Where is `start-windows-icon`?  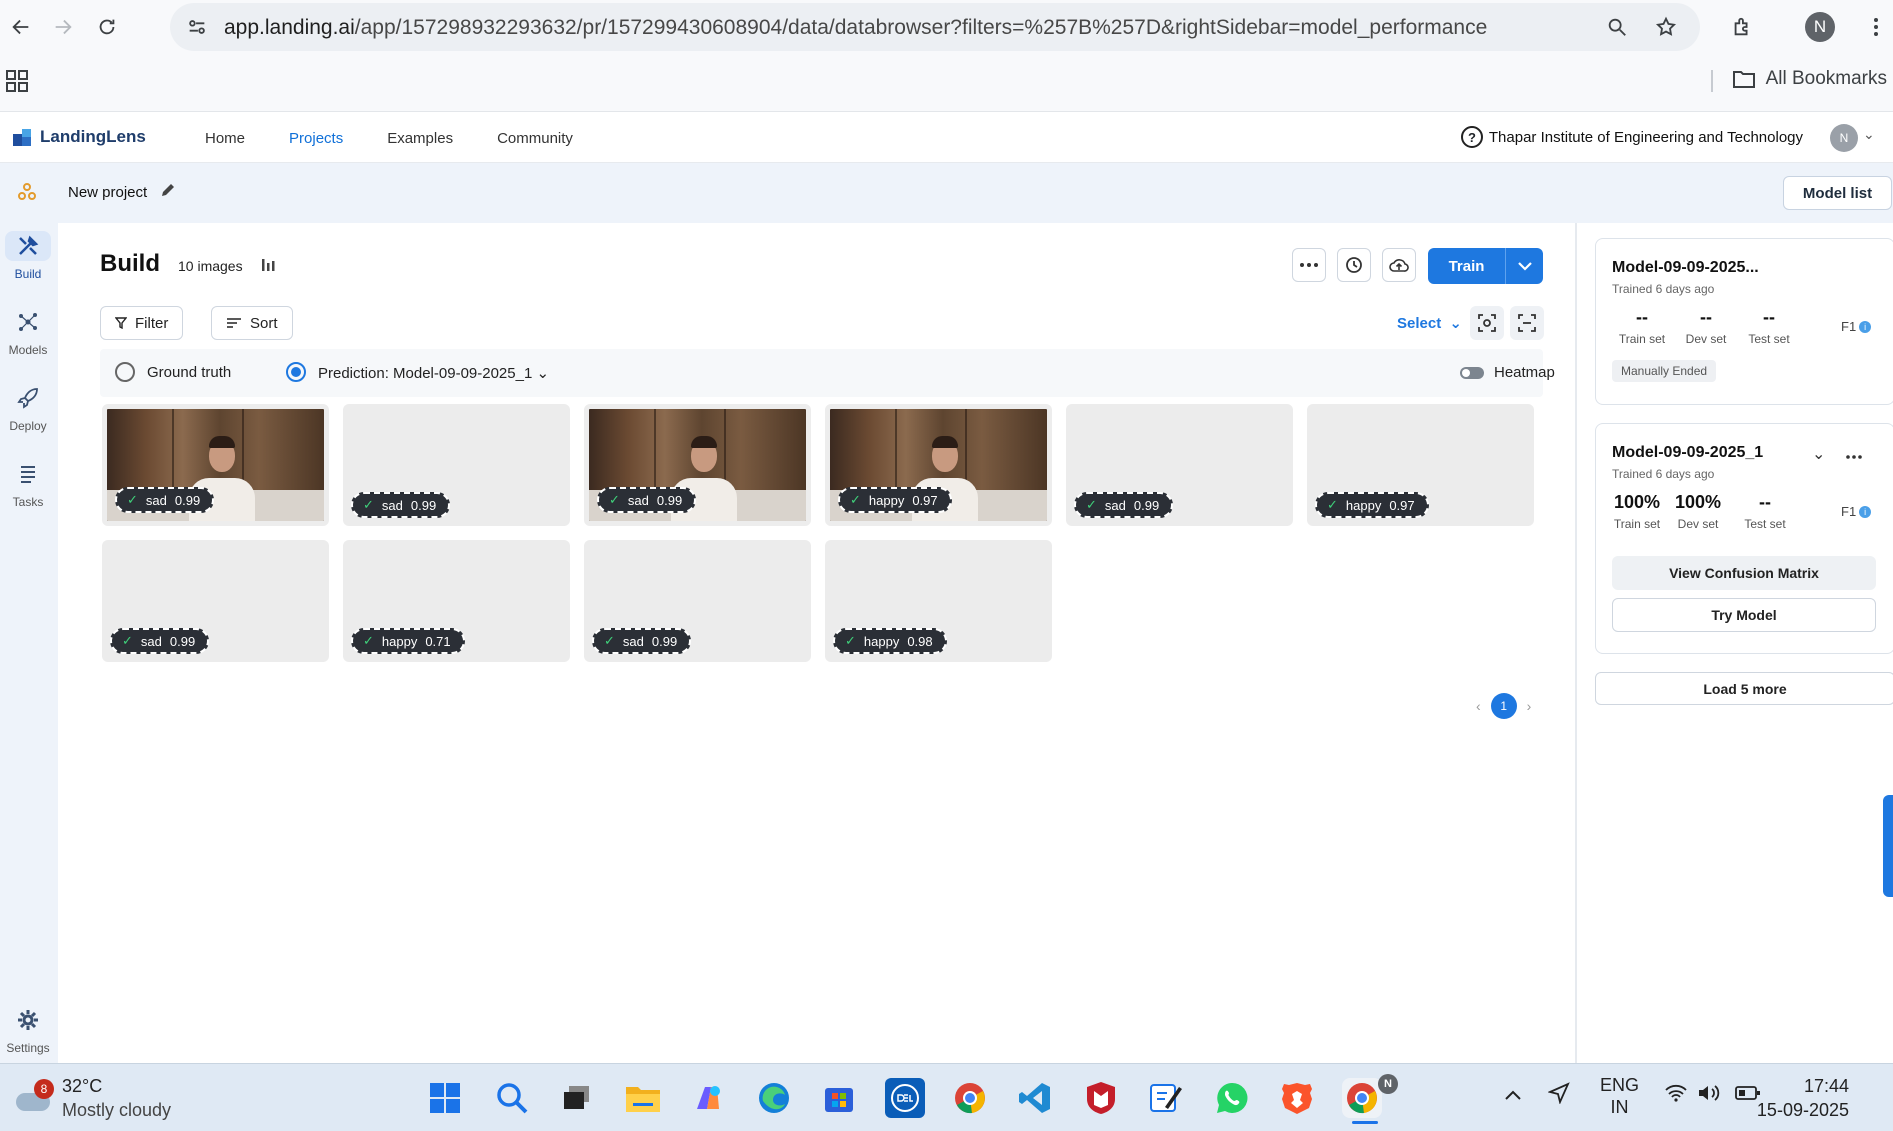
start-windows-icon is located at coordinates (445, 1098).